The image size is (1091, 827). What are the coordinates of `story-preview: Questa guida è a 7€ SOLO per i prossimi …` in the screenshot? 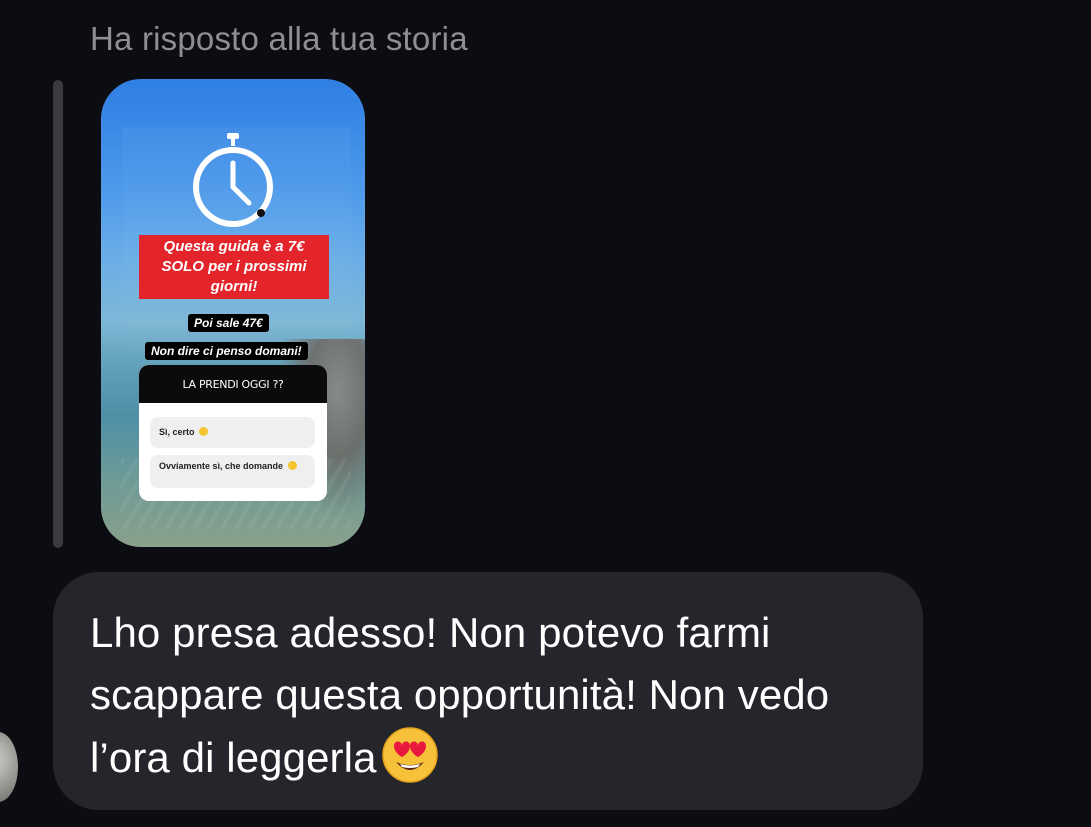 It's located at (233, 313).